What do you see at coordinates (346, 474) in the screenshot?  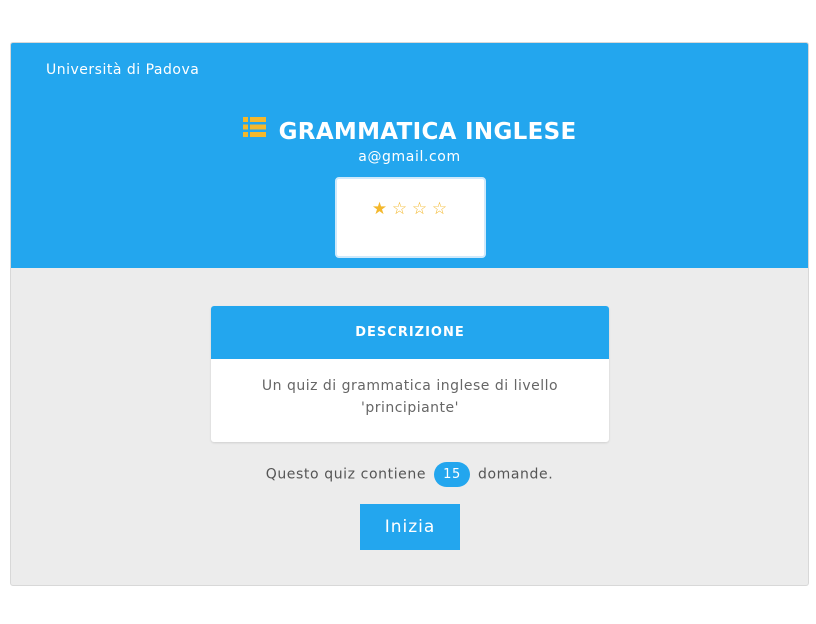 I see `count-prefix: Questo quiz contiene` at bounding box center [346, 474].